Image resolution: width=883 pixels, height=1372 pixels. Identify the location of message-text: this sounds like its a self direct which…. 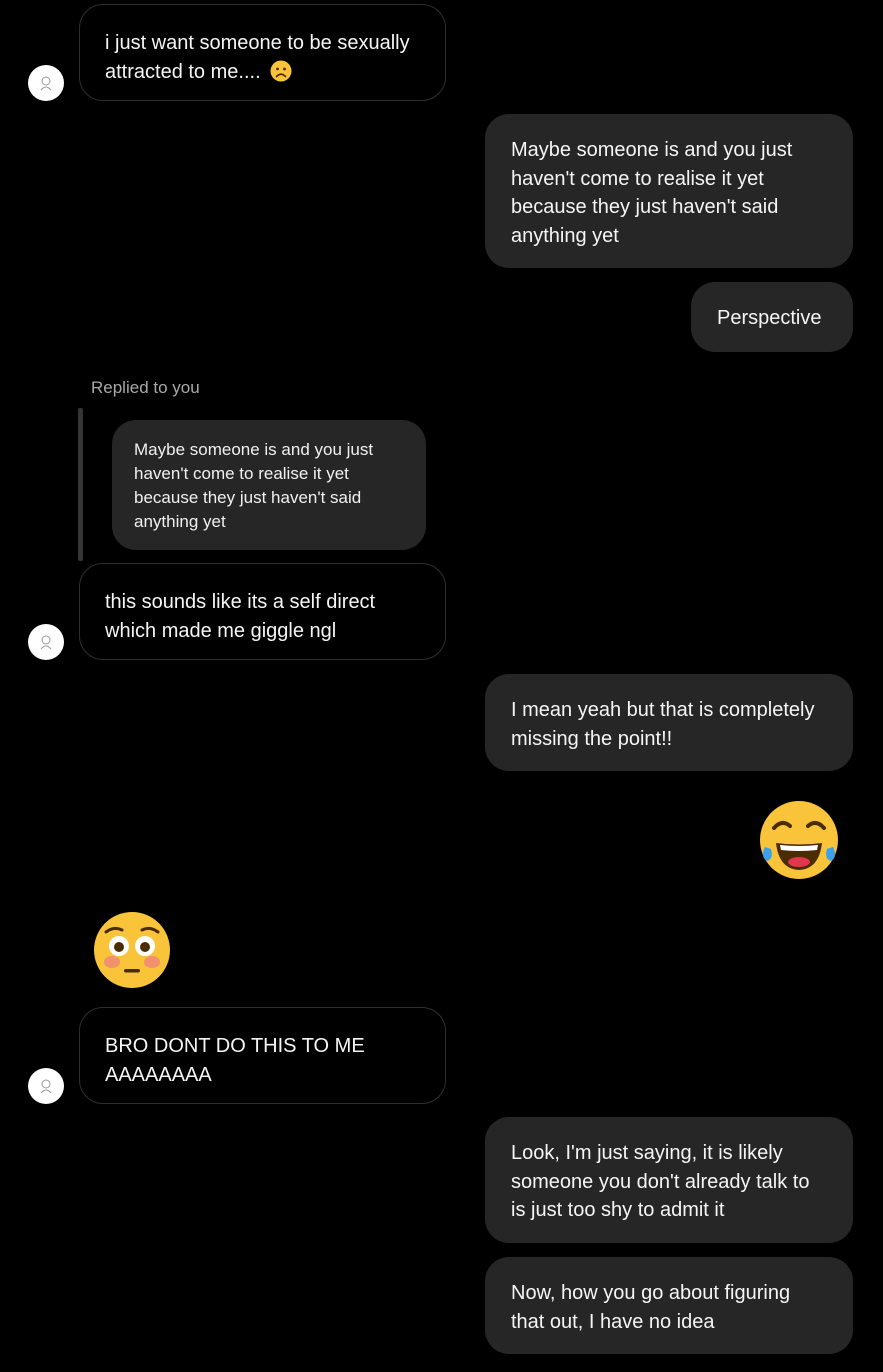
(240, 616).